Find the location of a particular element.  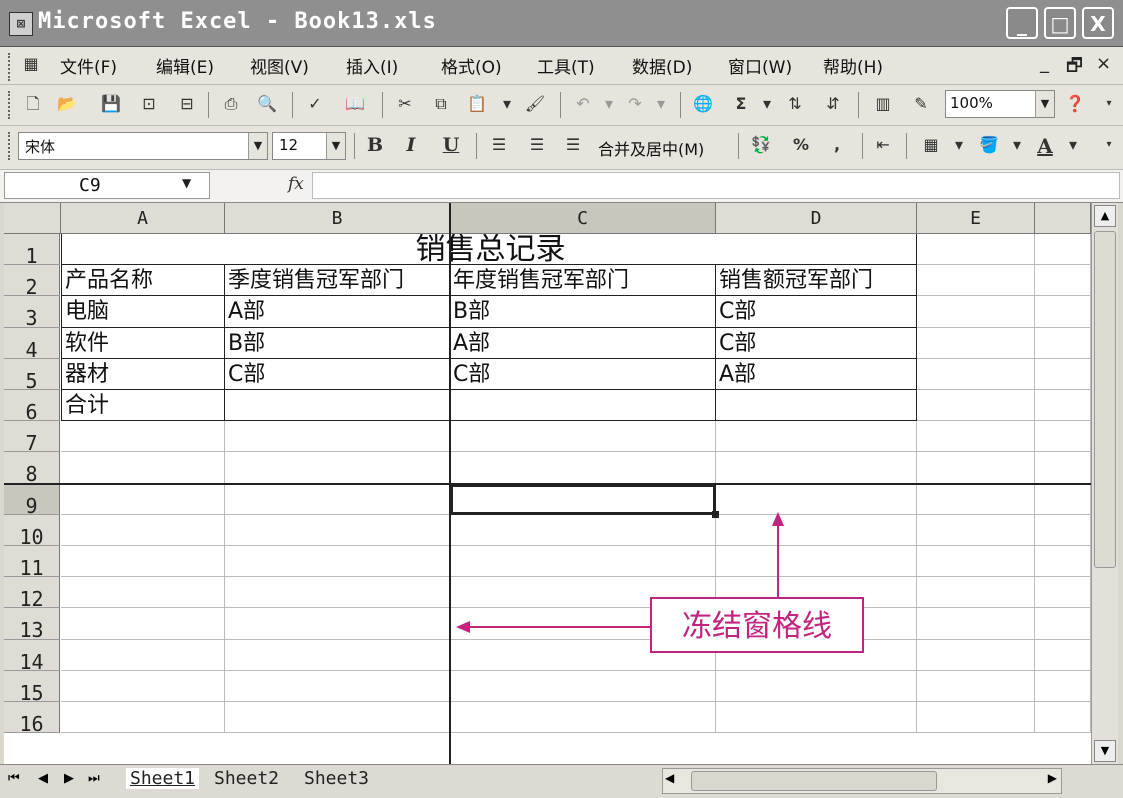

font-select: 宋体 ▼ is located at coordinates (143, 146).